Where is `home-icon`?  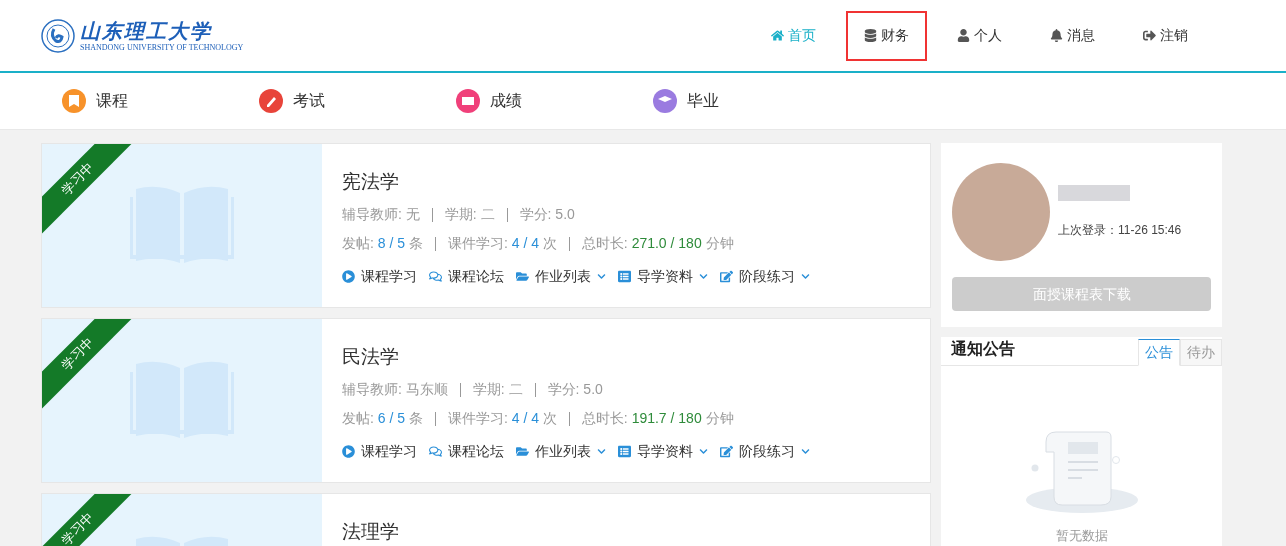
home-icon is located at coordinates (777, 35).